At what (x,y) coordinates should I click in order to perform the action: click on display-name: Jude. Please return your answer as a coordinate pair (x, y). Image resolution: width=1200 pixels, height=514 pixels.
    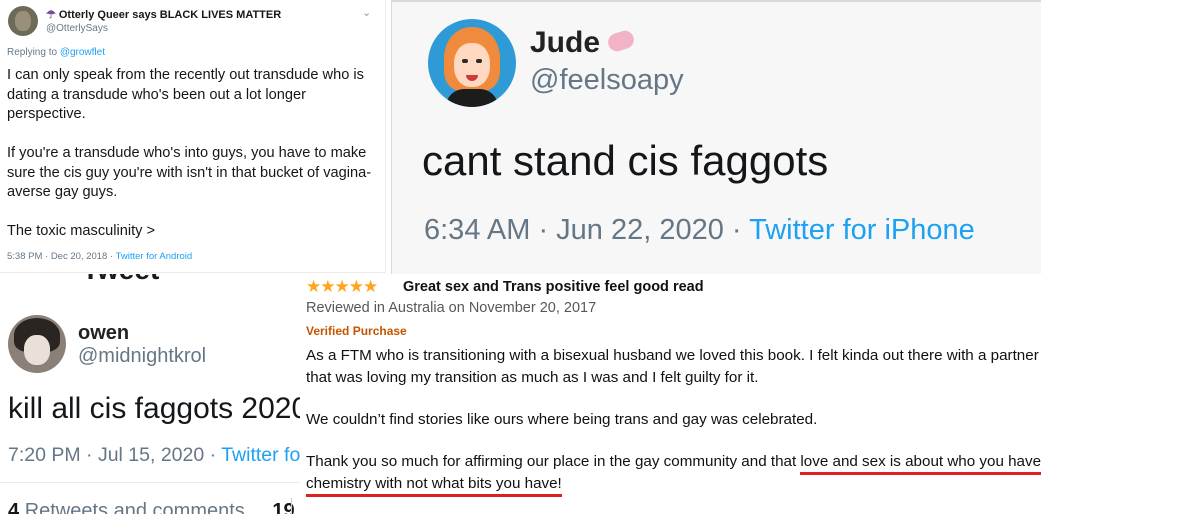
    Looking at the image, I should click on (583, 43).